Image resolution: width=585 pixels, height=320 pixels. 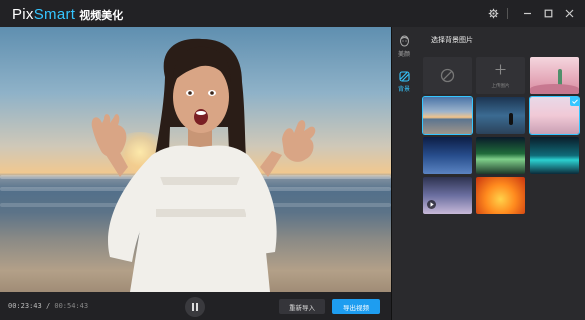 I want to click on maximize-icon, so click(x=548, y=13).